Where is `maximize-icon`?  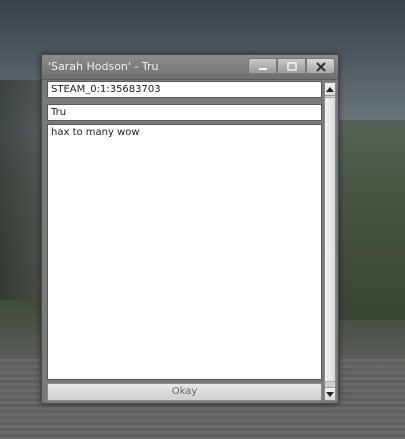 maximize-icon is located at coordinates (291, 66).